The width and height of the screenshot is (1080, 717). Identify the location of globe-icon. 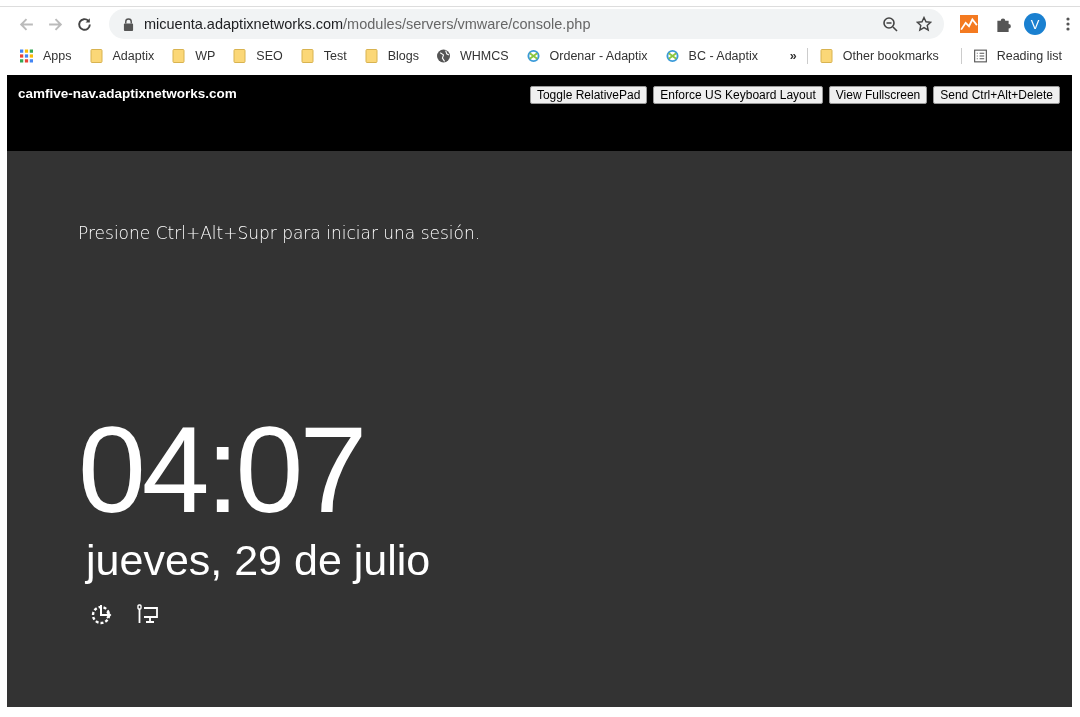
(443, 56).